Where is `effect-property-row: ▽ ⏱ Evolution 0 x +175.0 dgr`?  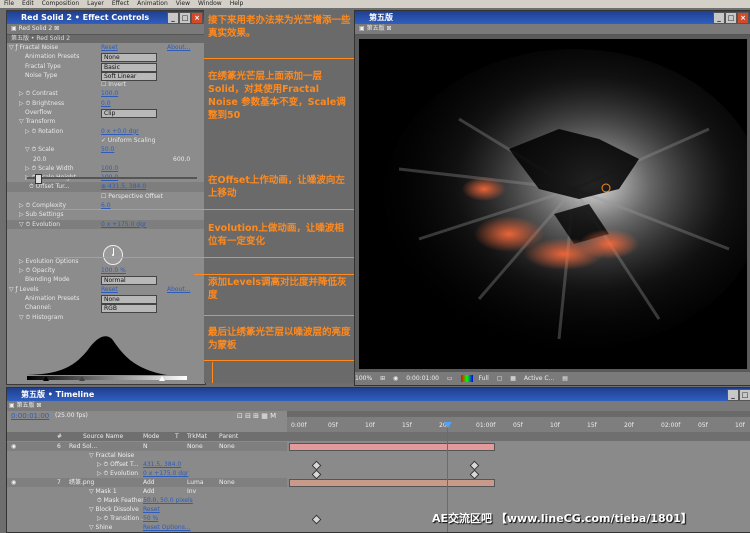 effect-property-row: ▽ ⏱ Evolution 0 x +175.0 dgr is located at coordinates (106, 224).